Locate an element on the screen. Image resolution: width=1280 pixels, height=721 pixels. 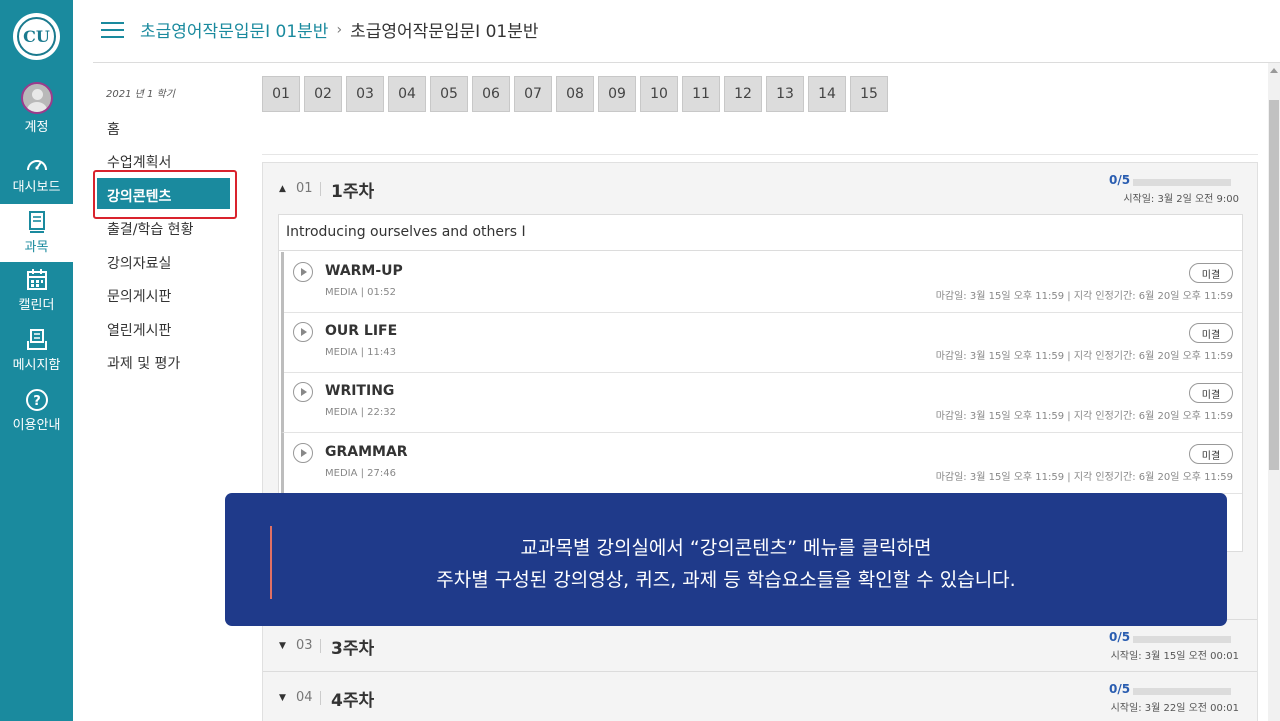
menu-toggle-icon is located at coordinates (112, 30).